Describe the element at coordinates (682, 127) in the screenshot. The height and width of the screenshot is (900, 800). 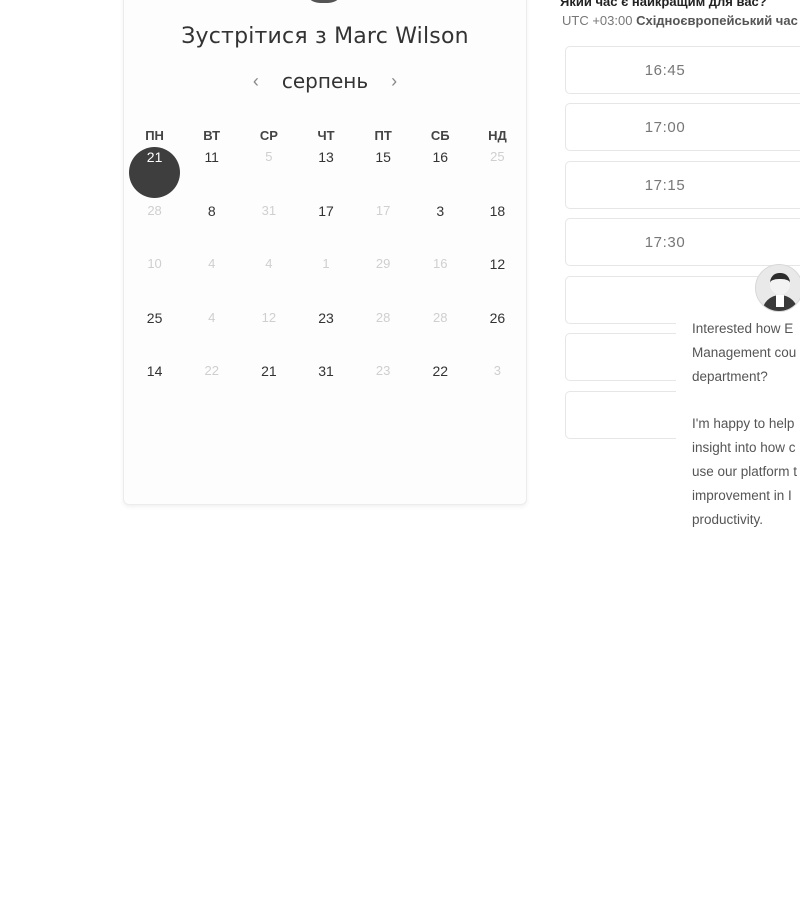
I see `time-slot-button: 17:00` at that location.